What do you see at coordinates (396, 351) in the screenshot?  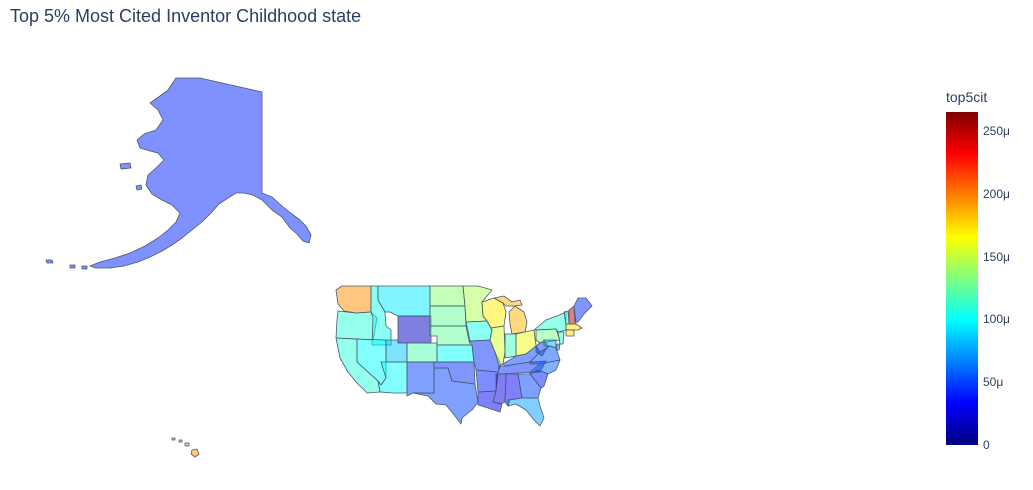 I see `state-UT` at bounding box center [396, 351].